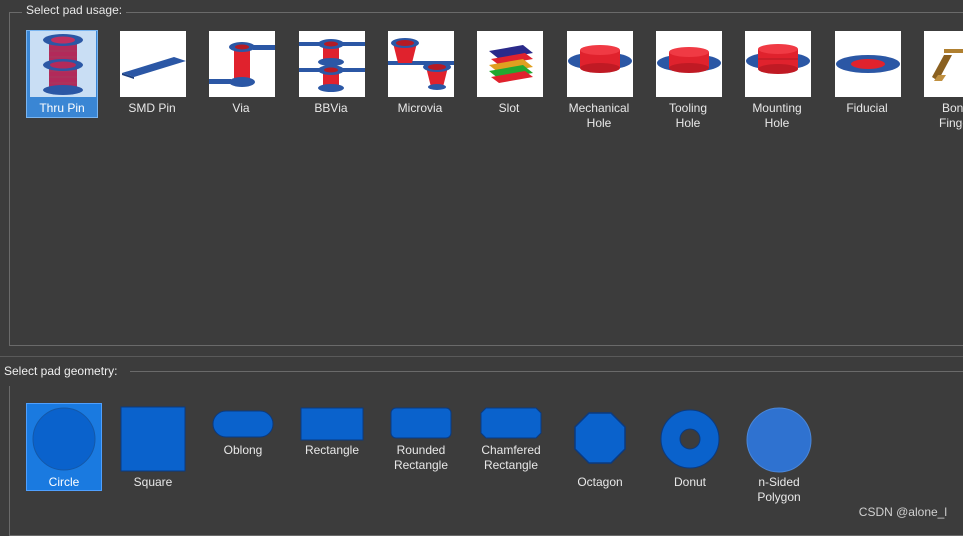 Image resolution: width=963 pixels, height=536 pixels. Describe the element at coordinates (689, 64) in the screenshot. I see `tooling-hole-icon` at that location.